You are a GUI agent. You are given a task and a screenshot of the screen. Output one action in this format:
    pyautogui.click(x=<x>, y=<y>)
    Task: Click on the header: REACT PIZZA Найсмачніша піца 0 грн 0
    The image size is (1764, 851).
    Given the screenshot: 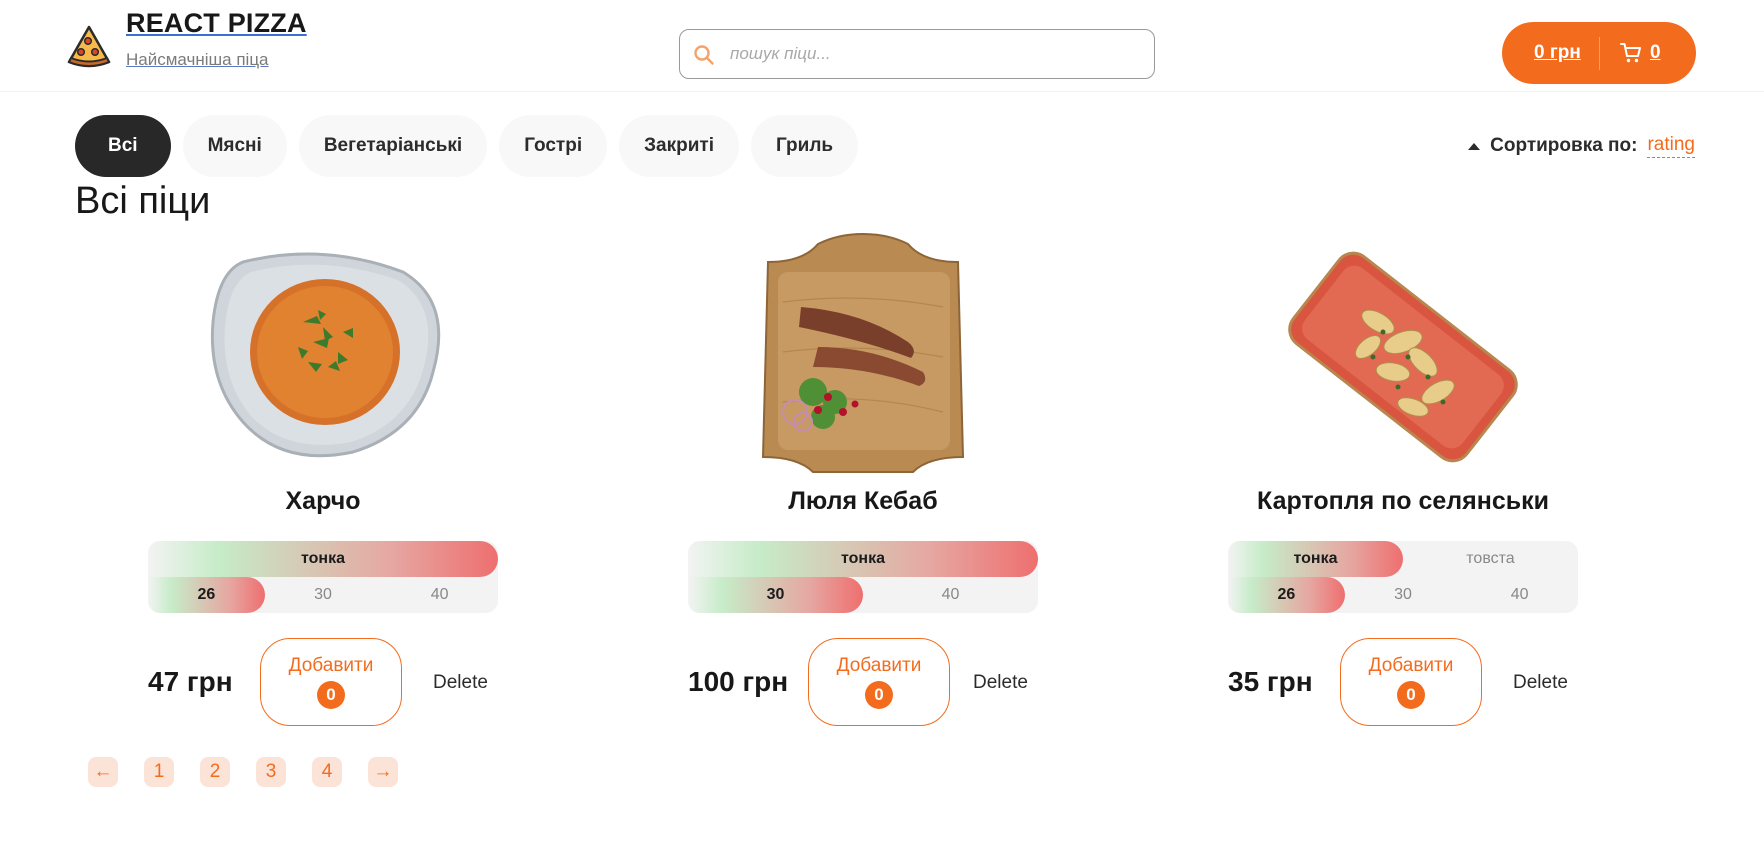 What is the action you would take?
    pyautogui.click(x=882, y=46)
    